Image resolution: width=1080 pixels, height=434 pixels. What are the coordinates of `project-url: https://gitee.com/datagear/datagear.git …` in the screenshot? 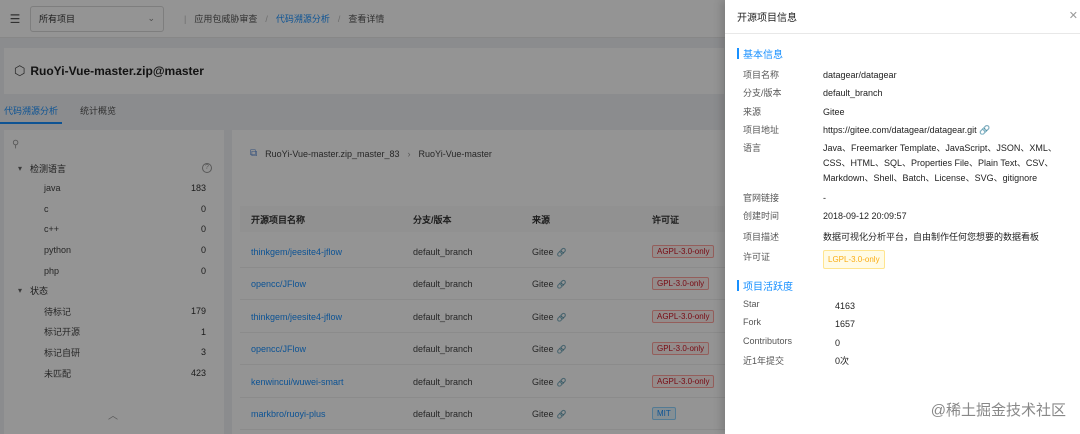 It's located at (948, 130).